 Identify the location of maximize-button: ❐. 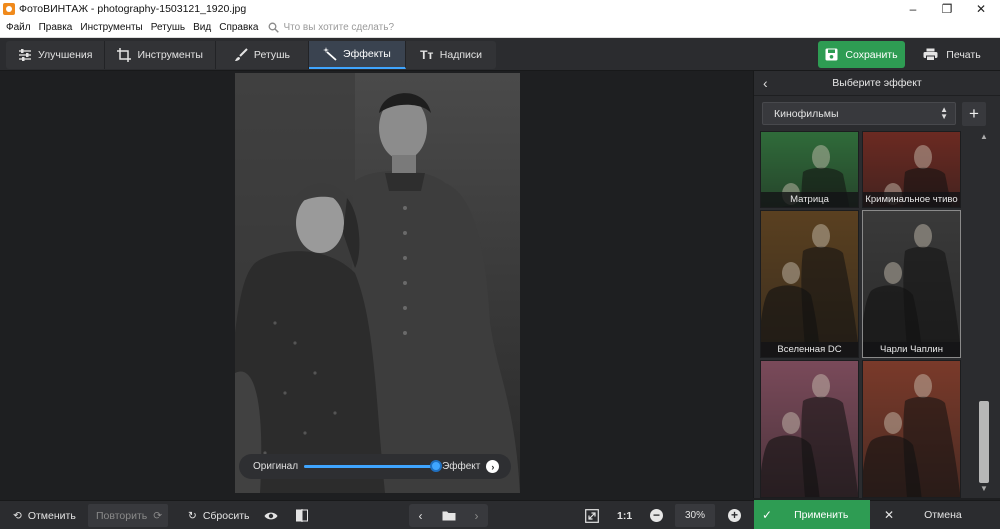
(947, 8).